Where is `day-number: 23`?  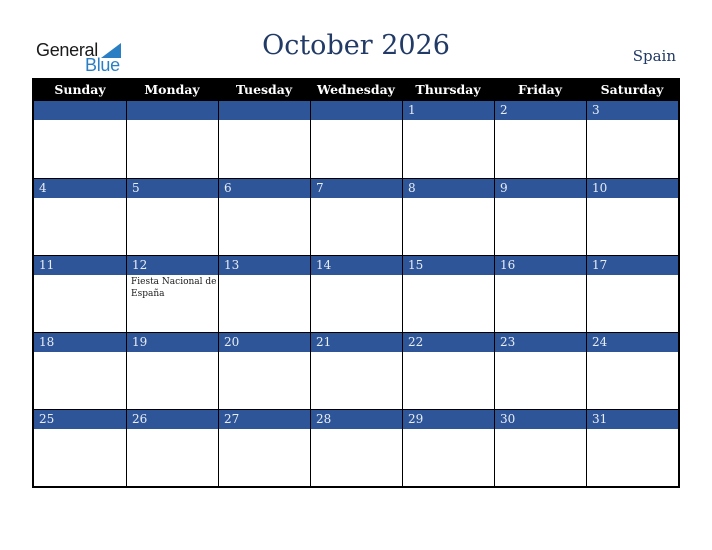 day-number: 23 is located at coordinates (540, 342).